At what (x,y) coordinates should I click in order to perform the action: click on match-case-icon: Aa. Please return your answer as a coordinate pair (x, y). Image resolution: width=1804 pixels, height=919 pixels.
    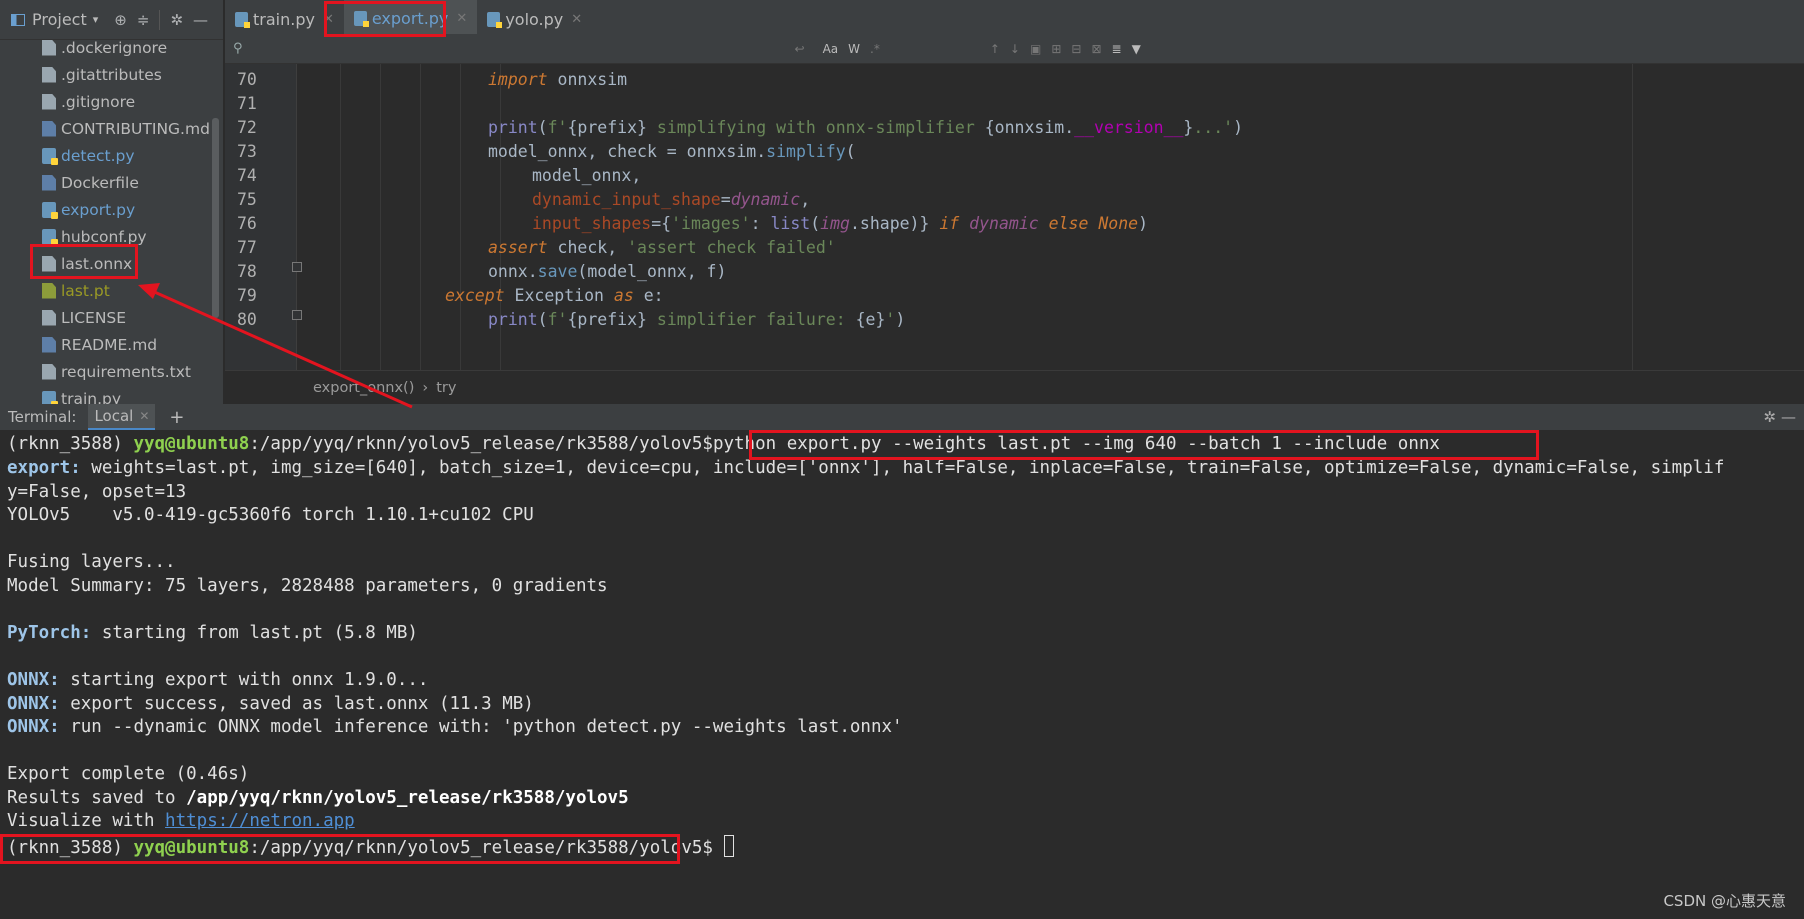
    Looking at the image, I should click on (831, 49).